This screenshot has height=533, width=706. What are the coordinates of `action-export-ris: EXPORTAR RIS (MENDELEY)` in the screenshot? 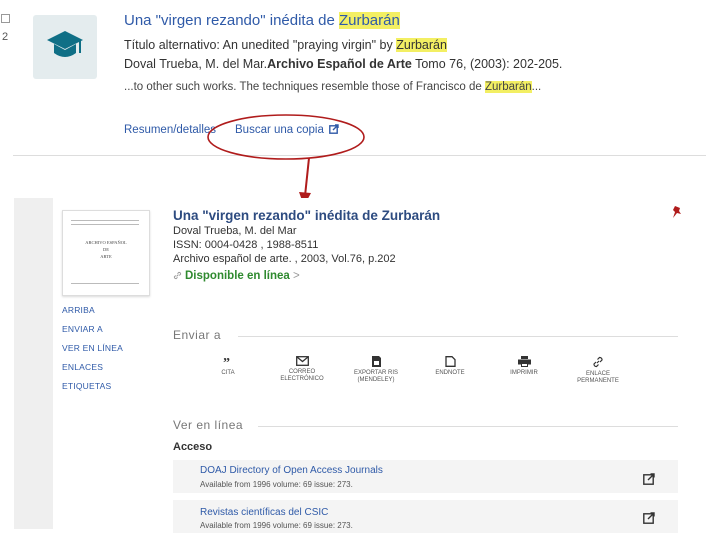 It's located at (376, 370).